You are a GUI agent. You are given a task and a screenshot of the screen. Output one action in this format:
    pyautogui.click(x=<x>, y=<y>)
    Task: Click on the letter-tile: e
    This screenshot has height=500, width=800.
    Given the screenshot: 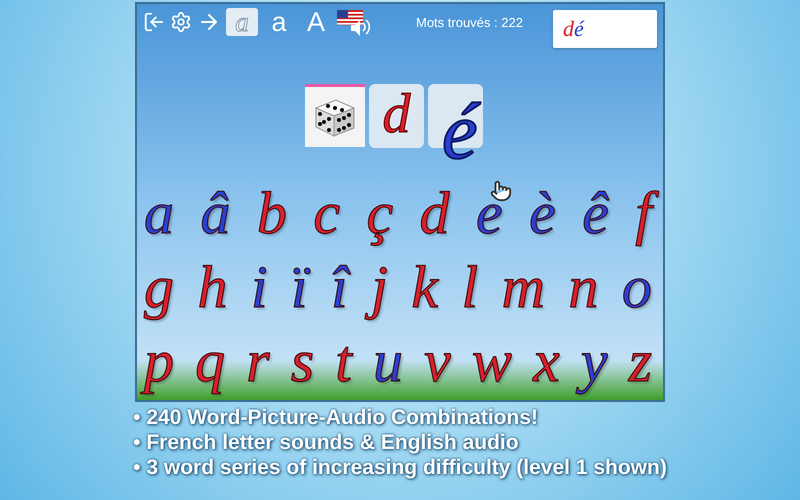 What is the action you would take?
    pyautogui.click(x=491, y=213)
    